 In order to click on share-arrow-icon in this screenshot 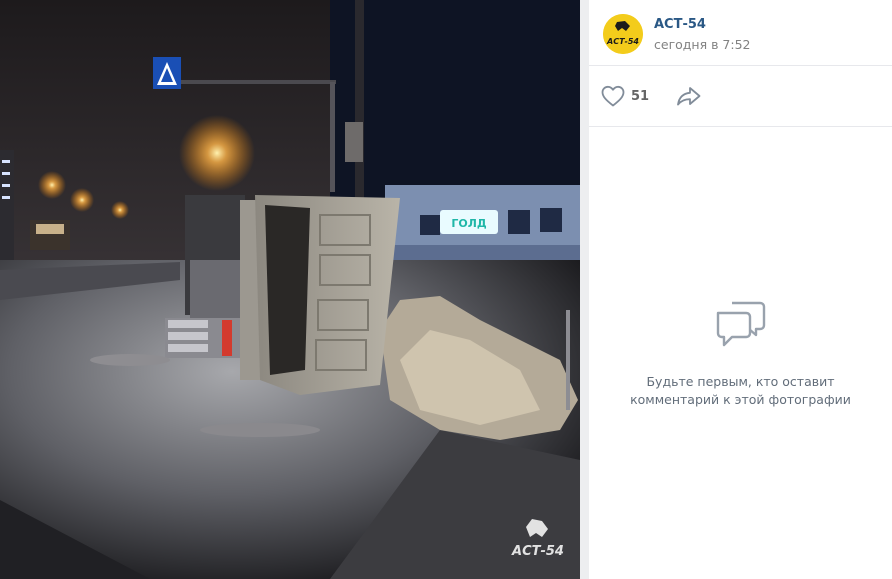, I will do `click(689, 96)`.